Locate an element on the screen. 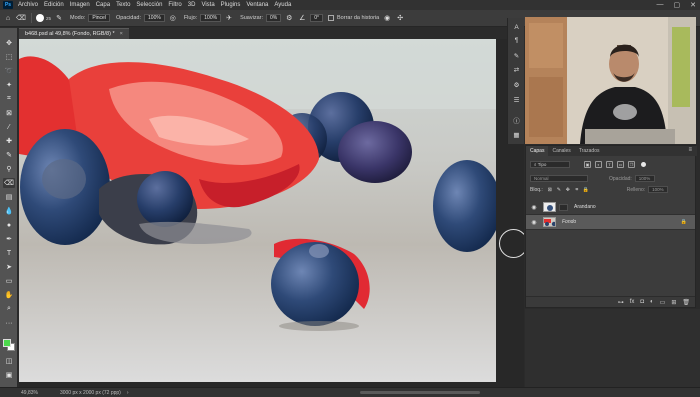 The height and width of the screenshot is (397, 700). menu-imagen: Imagen is located at coordinates (80, 5).